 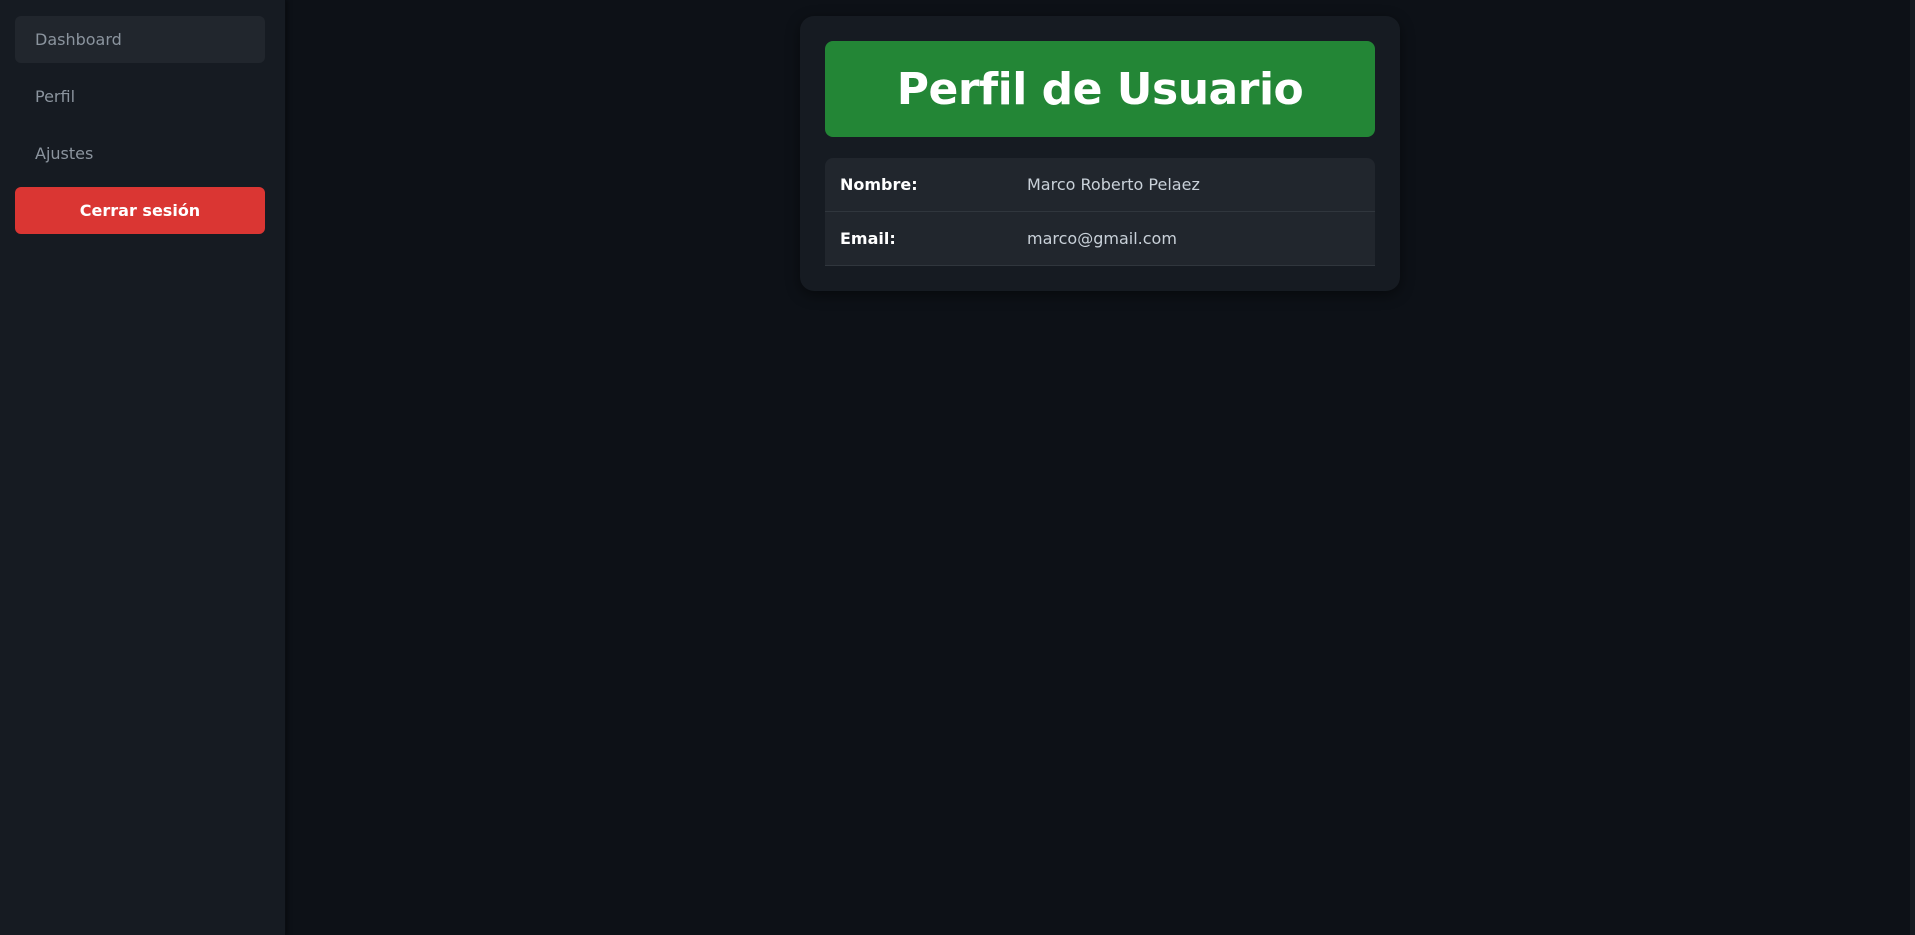 I want to click on info-row-email: Email: marco@gmail.com, so click(x=1100, y=239).